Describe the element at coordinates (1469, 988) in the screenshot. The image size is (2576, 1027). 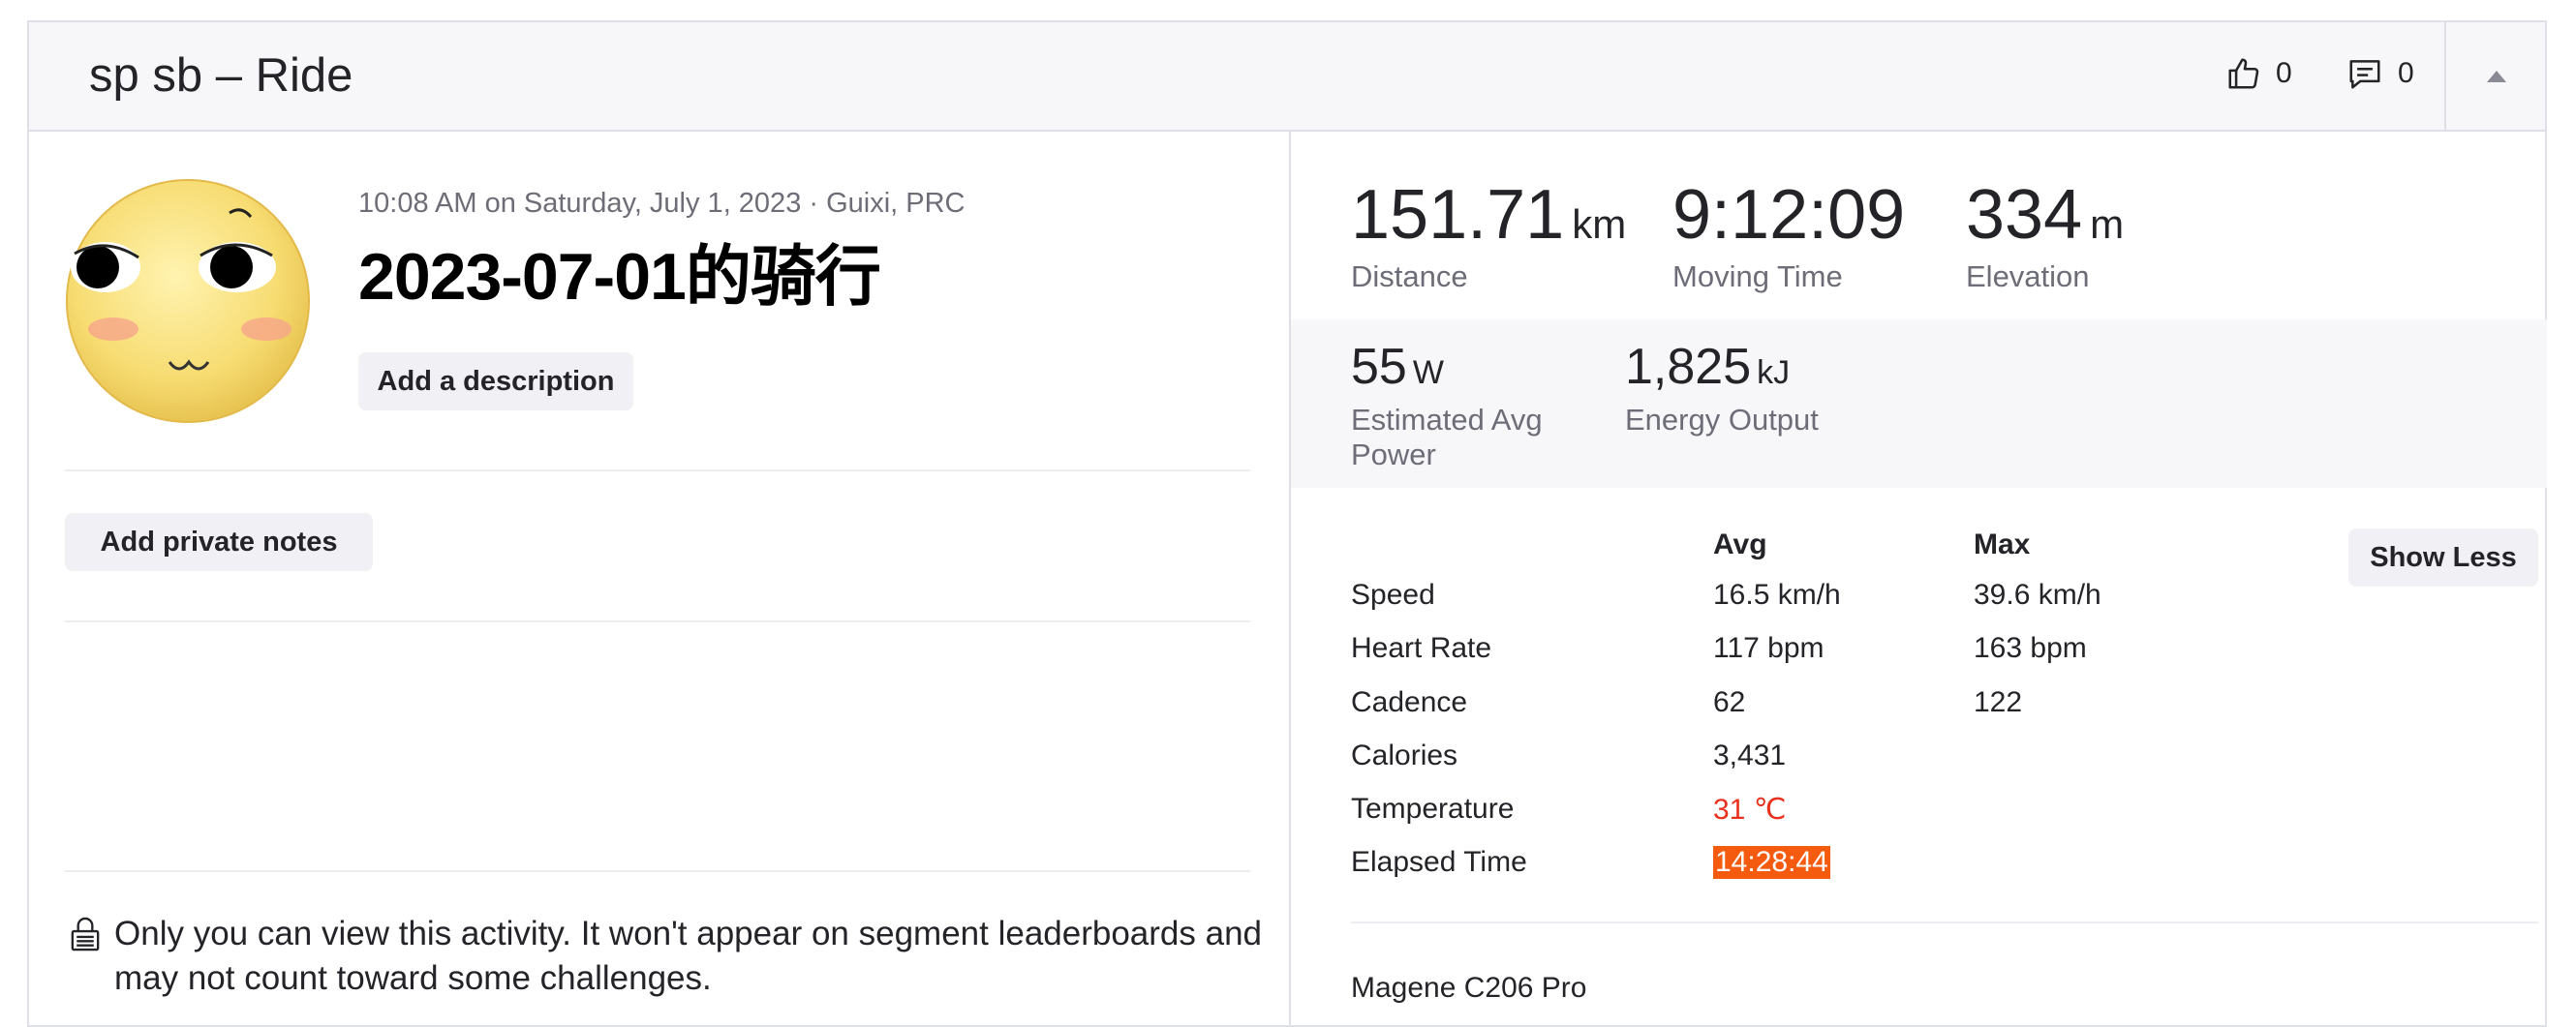
I see `device-name: Magene C206 Pro` at that location.